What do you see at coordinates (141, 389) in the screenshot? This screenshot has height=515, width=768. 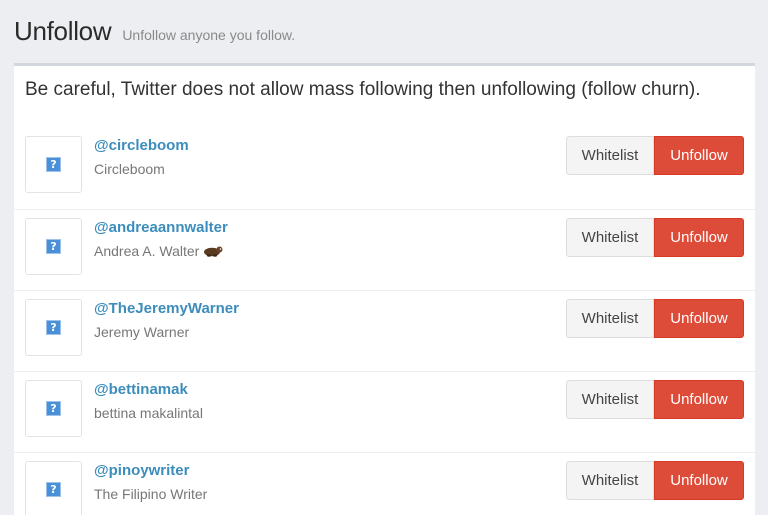 I see `user-handle-link: @bettinamak` at bounding box center [141, 389].